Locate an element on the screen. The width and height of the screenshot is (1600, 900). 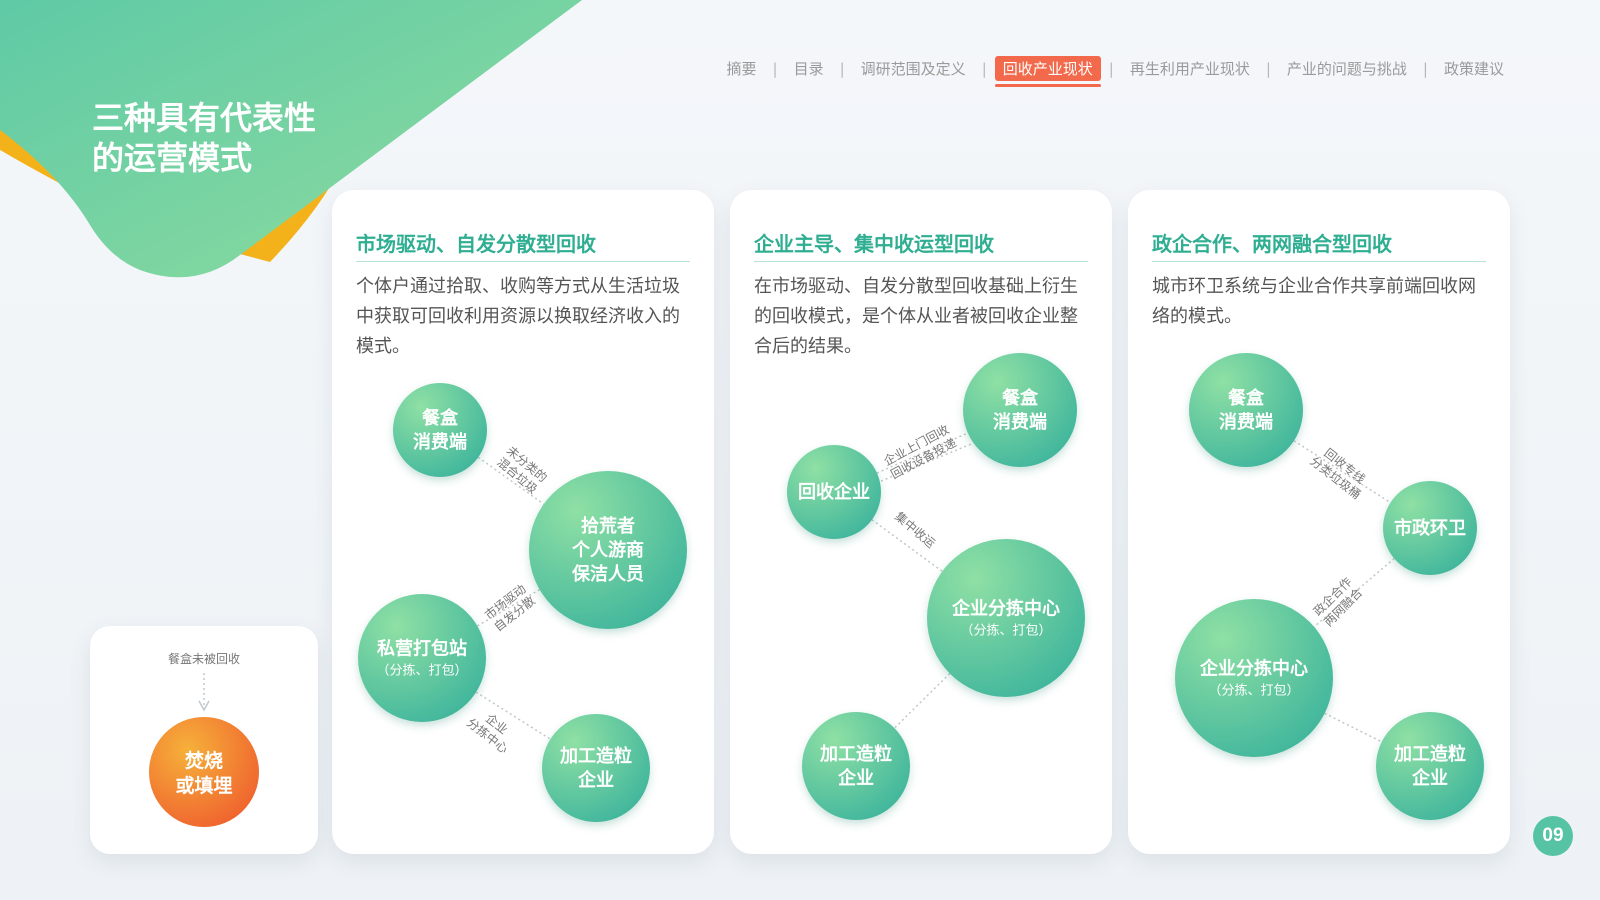
node-label: 私营打包站 is located at coordinates (422, 648).